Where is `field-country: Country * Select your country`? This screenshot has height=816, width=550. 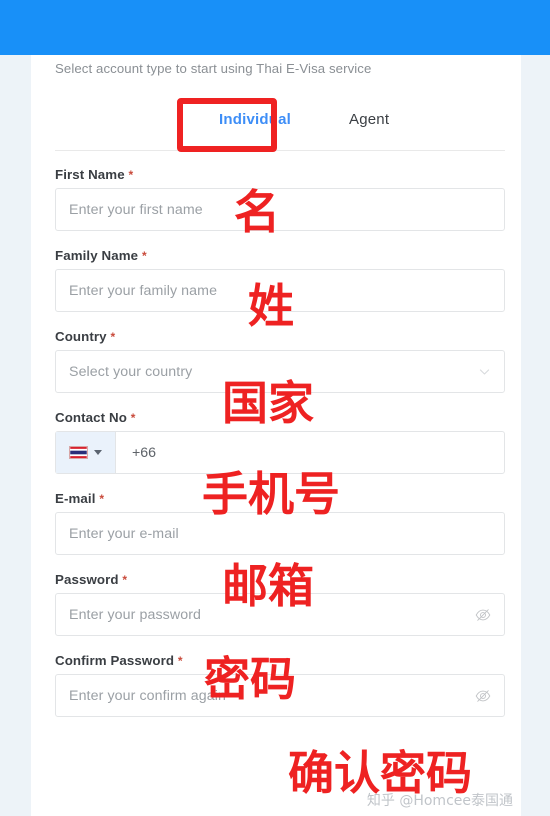 field-country: Country * Select your country is located at coordinates (280, 361).